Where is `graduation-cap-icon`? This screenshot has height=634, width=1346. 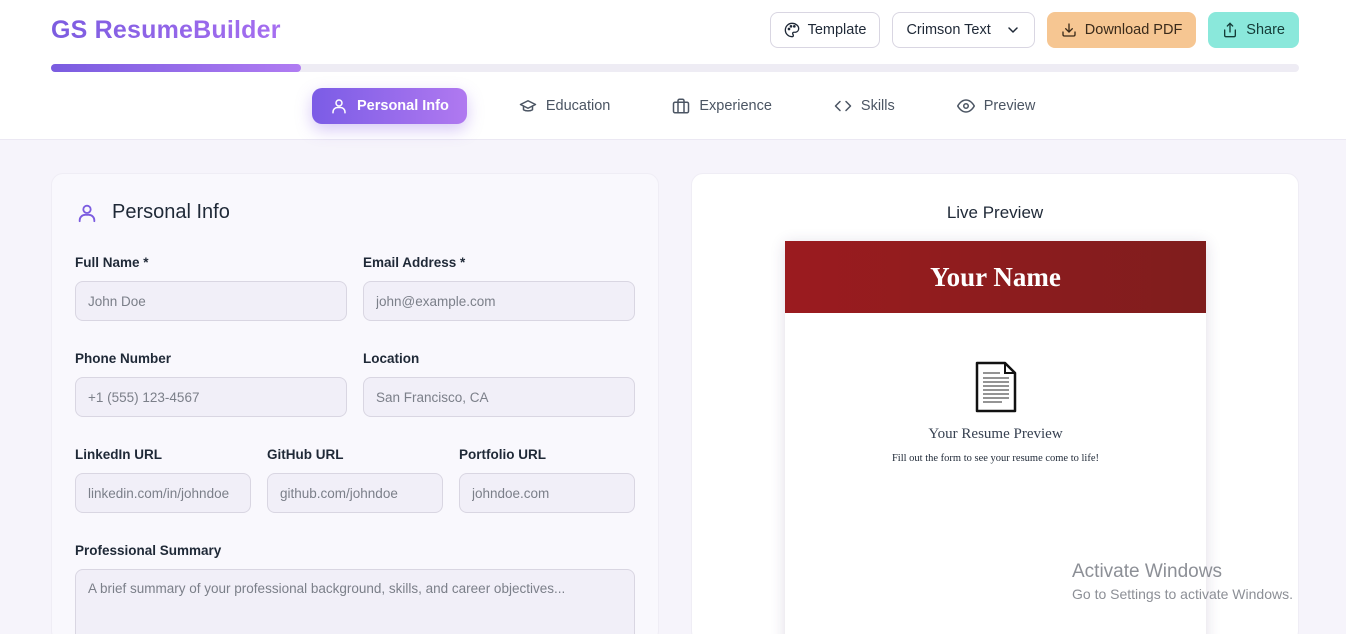 graduation-cap-icon is located at coordinates (528, 106).